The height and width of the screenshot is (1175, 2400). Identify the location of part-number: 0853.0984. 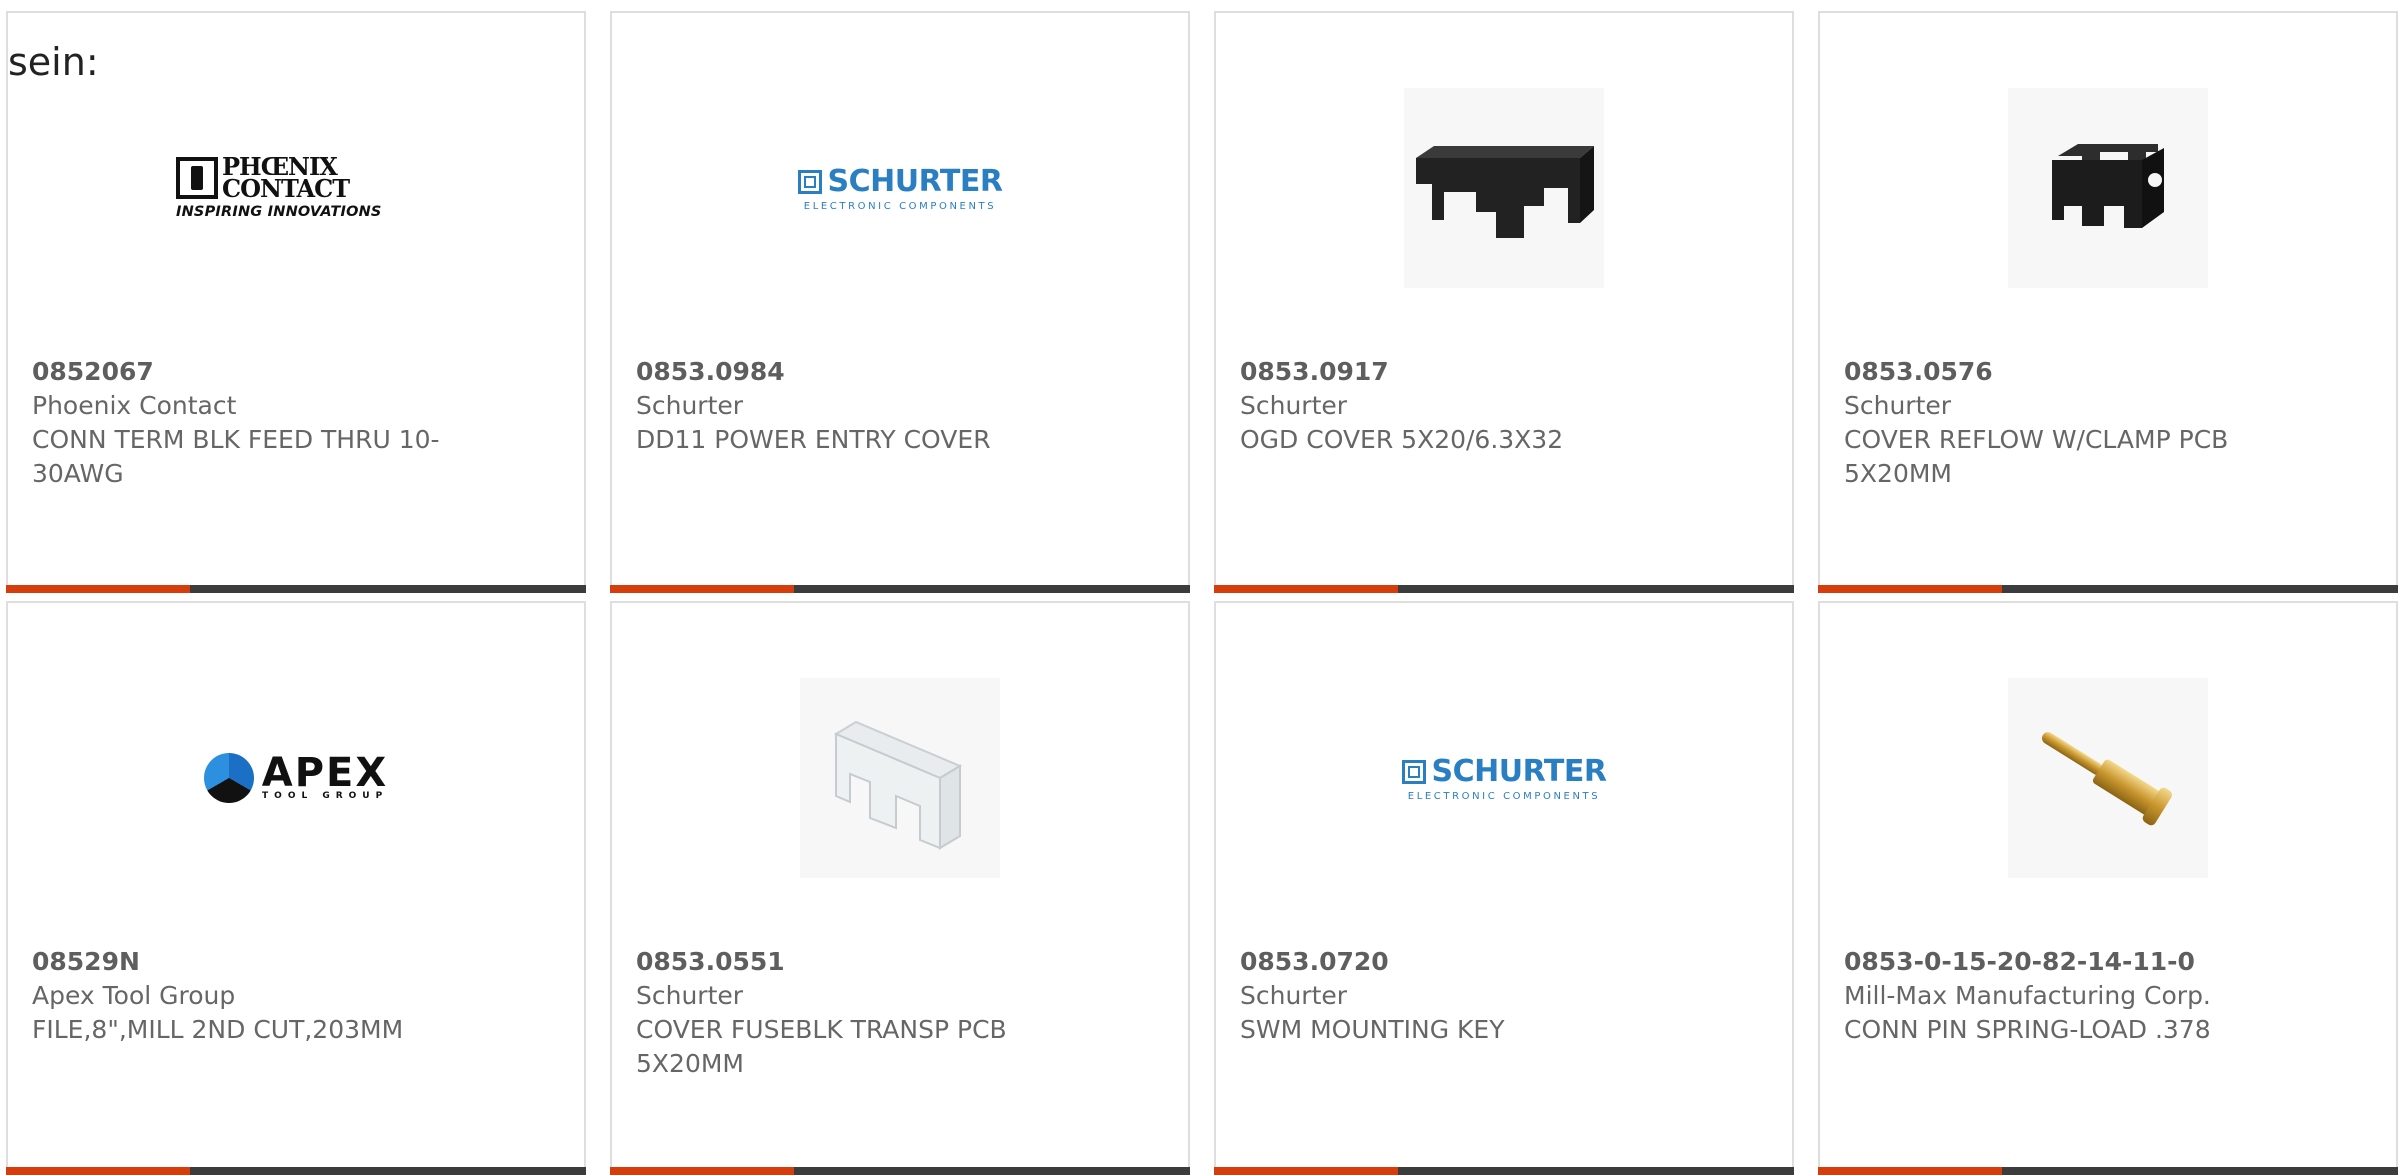
(856, 372).